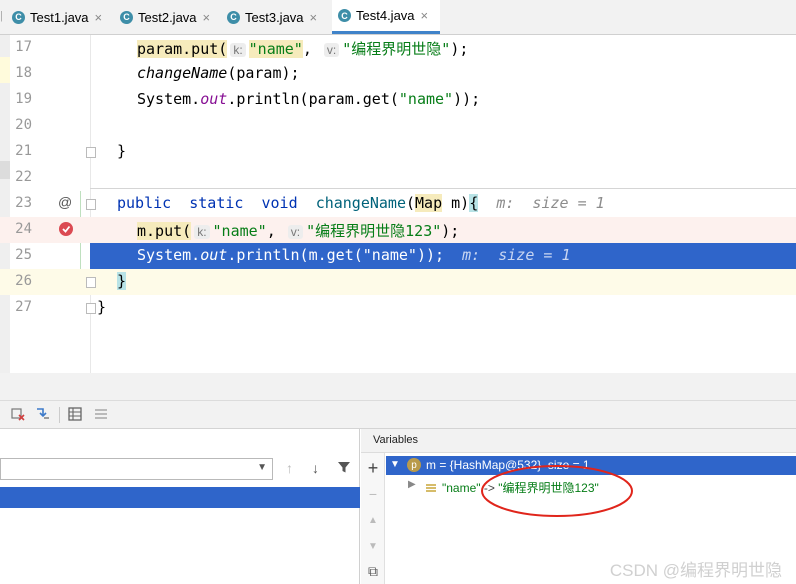 The width and height of the screenshot is (796, 584). What do you see at coordinates (66, 229) in the screenshot?
I see `breakpoint-icon` at bounding box center [66, 229].